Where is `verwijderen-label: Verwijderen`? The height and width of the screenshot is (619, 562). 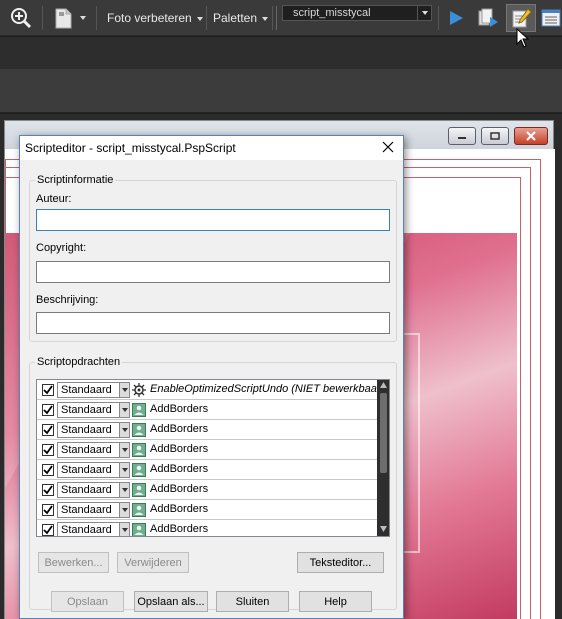
verwijderen-label: Verwijderen is located at coordinates (153, 562).